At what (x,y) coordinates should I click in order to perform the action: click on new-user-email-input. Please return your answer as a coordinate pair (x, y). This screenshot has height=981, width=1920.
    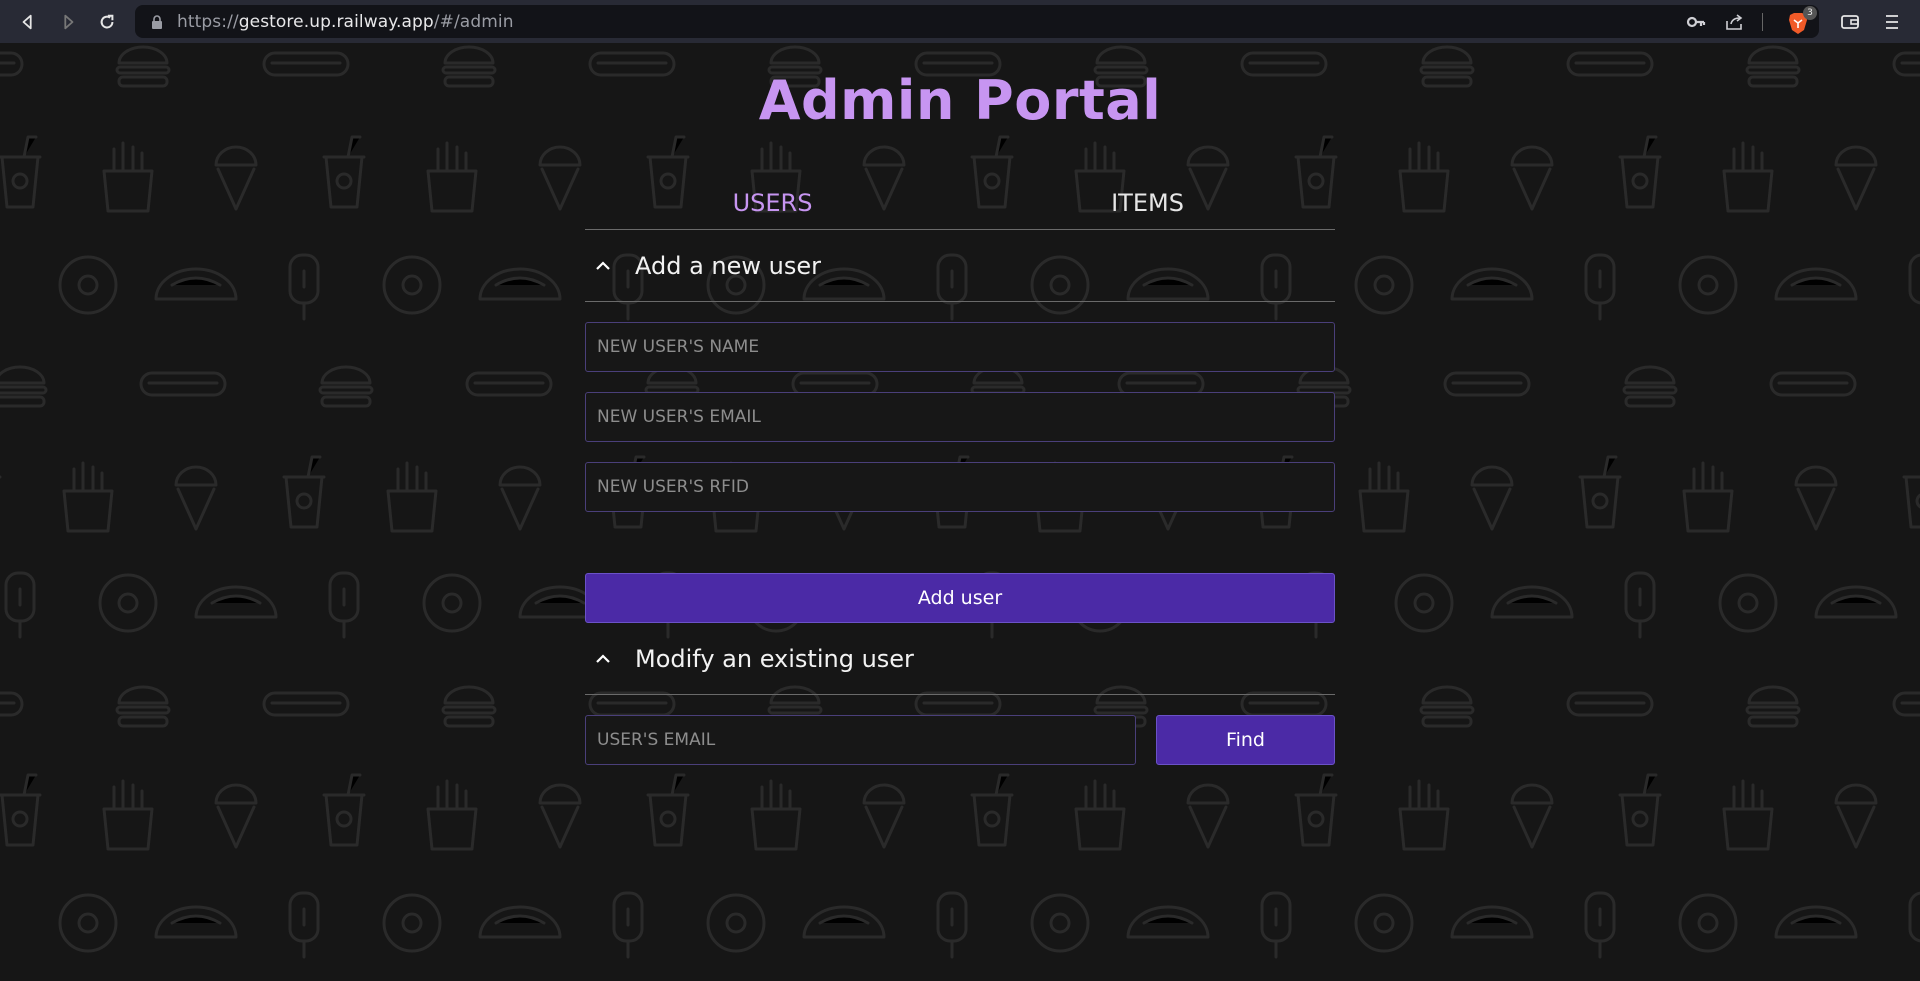
    Looking at the image, I should click on (960, 417).